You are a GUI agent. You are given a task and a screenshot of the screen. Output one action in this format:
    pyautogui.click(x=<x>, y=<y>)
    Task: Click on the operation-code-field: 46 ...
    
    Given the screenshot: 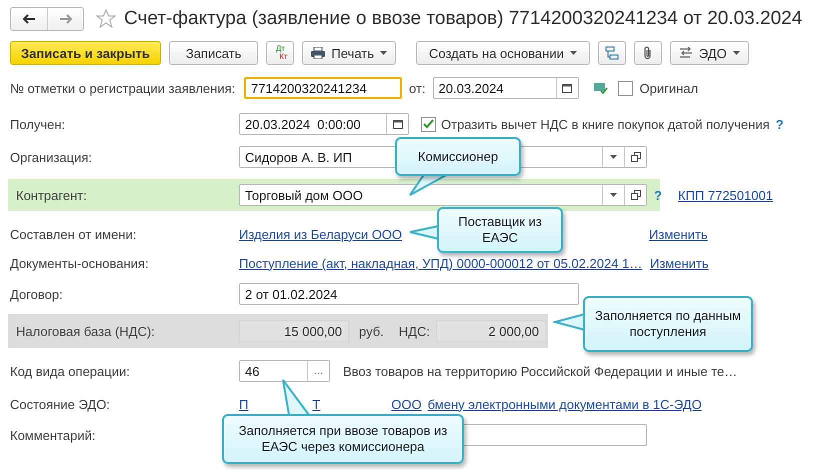 What is the action you would take?
    pyautogui.click(x=284, y=371)
    